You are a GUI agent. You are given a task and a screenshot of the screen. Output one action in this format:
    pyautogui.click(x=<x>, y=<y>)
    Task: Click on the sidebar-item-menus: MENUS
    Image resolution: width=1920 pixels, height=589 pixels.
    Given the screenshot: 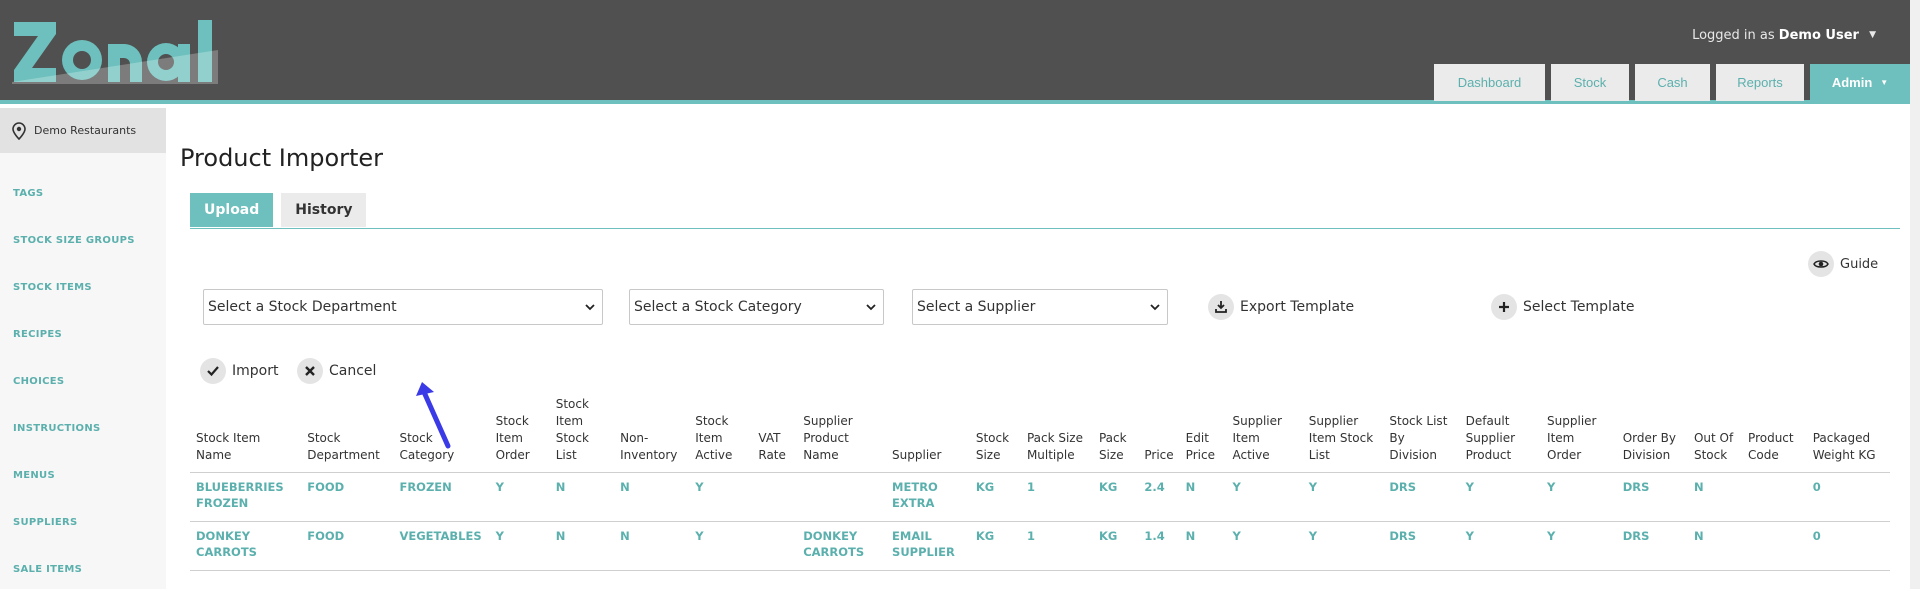 What is the action you would take?
    pyautogui.click(x=34, y=475)
    